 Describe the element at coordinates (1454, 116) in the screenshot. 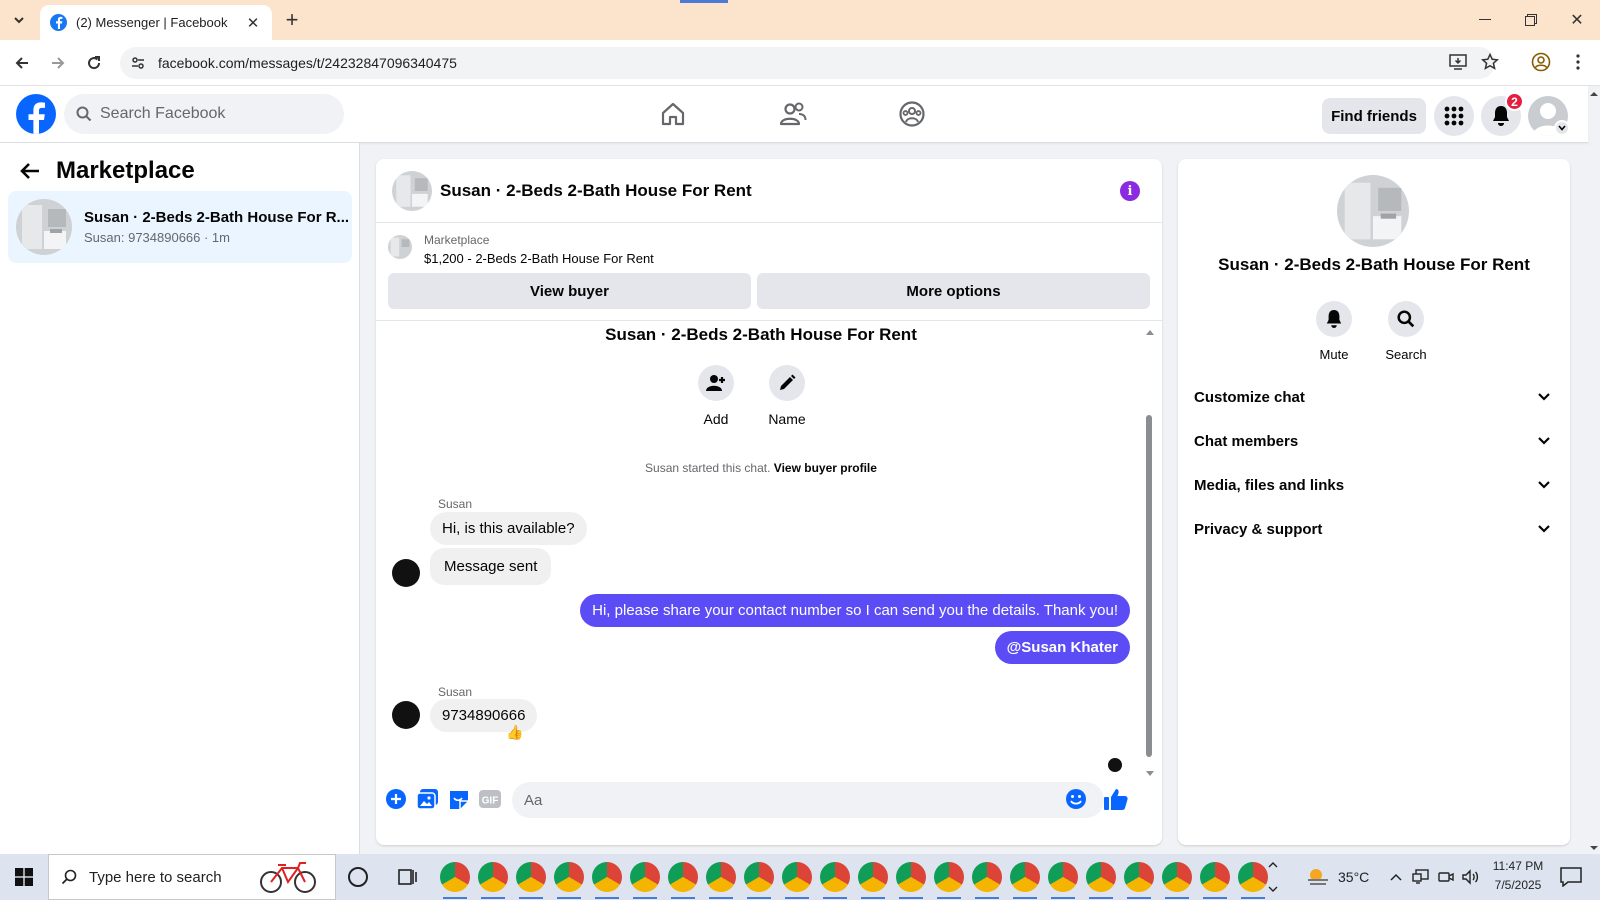

I see `menu-button` at that location.